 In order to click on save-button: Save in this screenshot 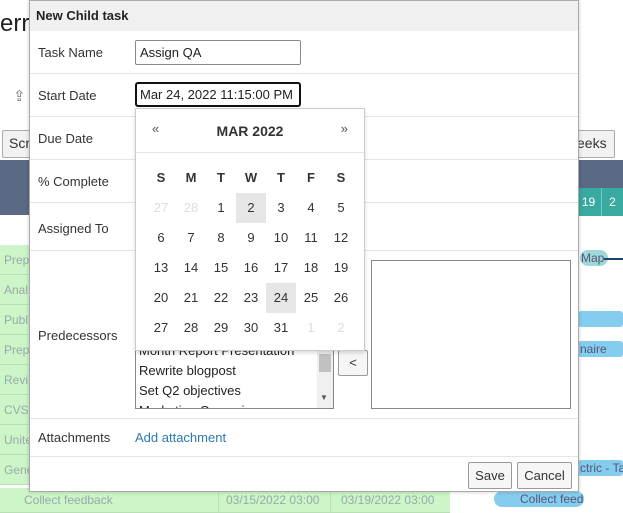, I will do `click(490, 475)`.